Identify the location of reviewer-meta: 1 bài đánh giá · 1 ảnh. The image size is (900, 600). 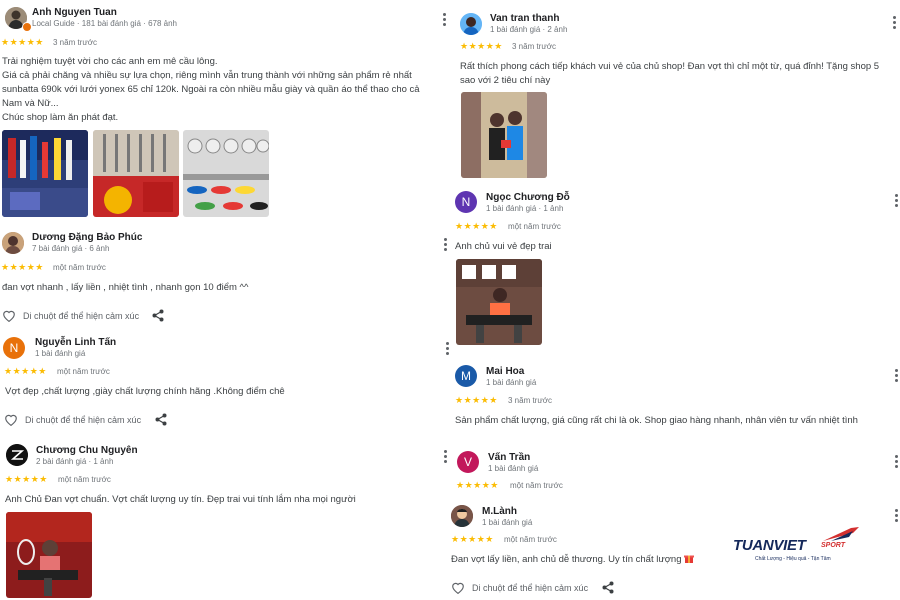
(525, 208).